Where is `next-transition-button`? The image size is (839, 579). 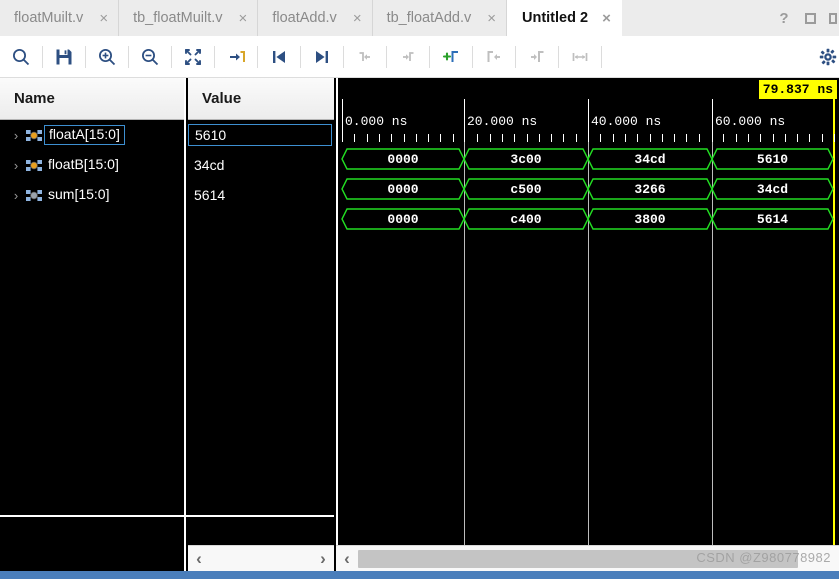 next-transition-button is located at coordinates (408, 57).